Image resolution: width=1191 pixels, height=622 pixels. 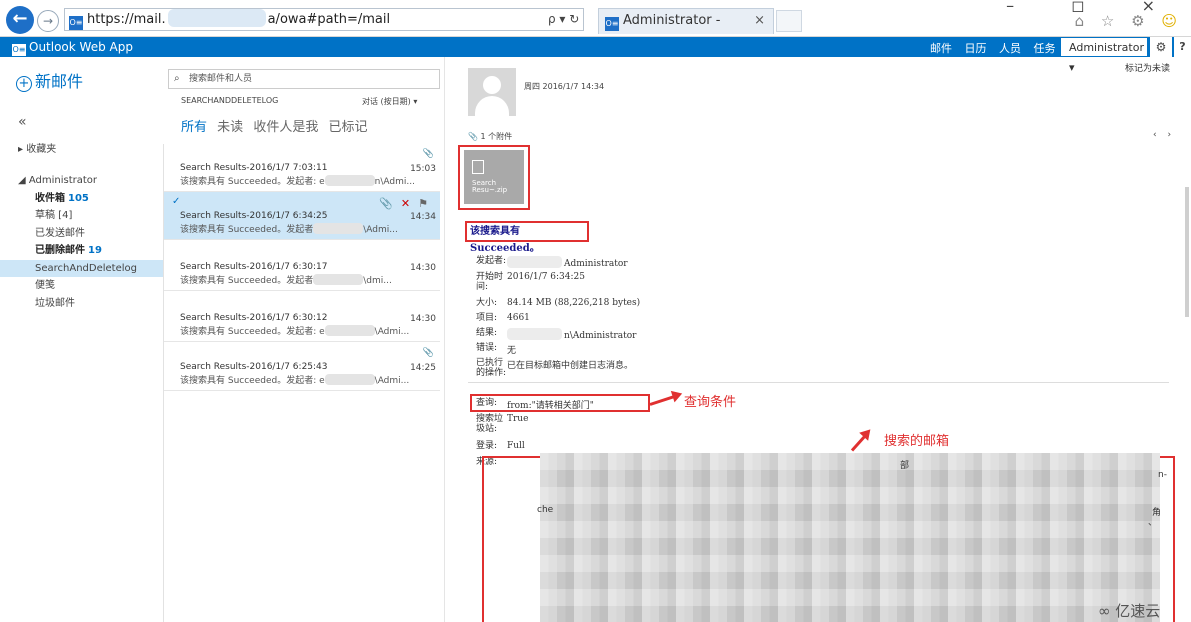 I want to click on folder-notes: 便笺, so click(x=81, y=286).